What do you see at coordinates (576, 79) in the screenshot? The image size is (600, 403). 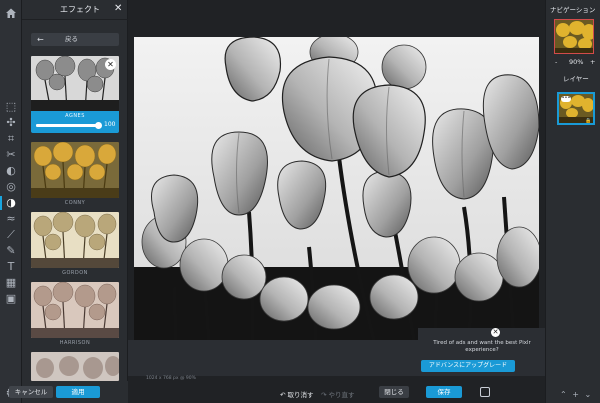 I see `layers-title: レイヤー` at bounding box center [576, 79].